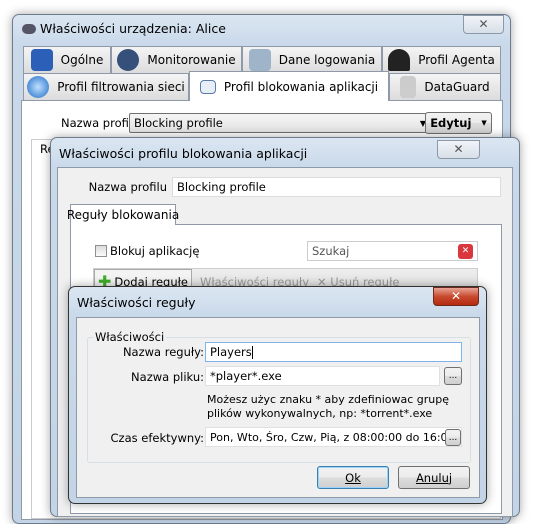 The width and height of the screenshot is (555, 524). I want to click on profile-select: Blocking profile ▼, so click(280, 123).